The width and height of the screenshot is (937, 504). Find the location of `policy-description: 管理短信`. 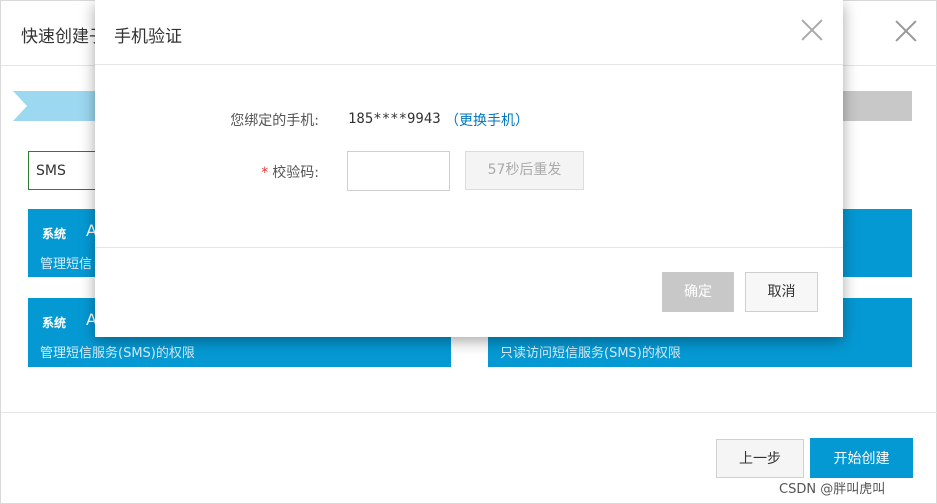

policy-description: 管理短信 is located at coordinates (66, 264).